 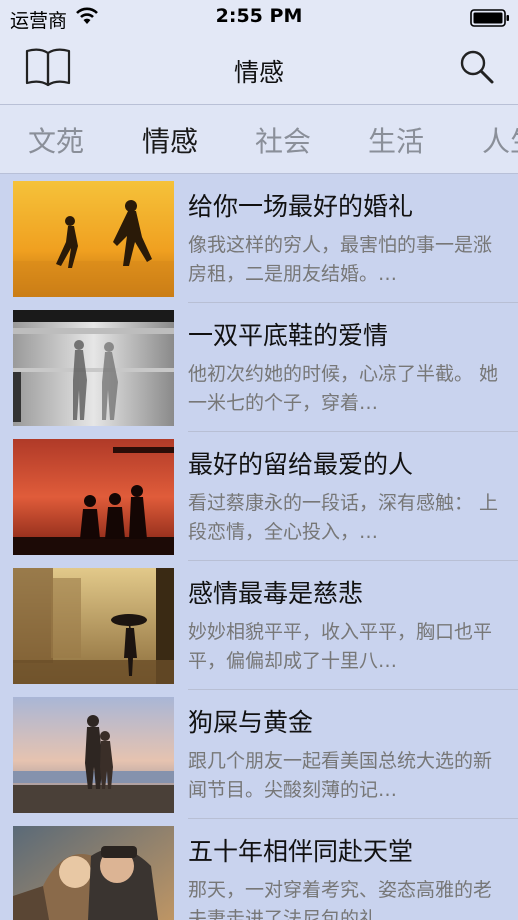 What do you see at coordinates (170, 140) in the screenshot?
I see `tab-qinggan: 情感` at bounding box center [170, 140].